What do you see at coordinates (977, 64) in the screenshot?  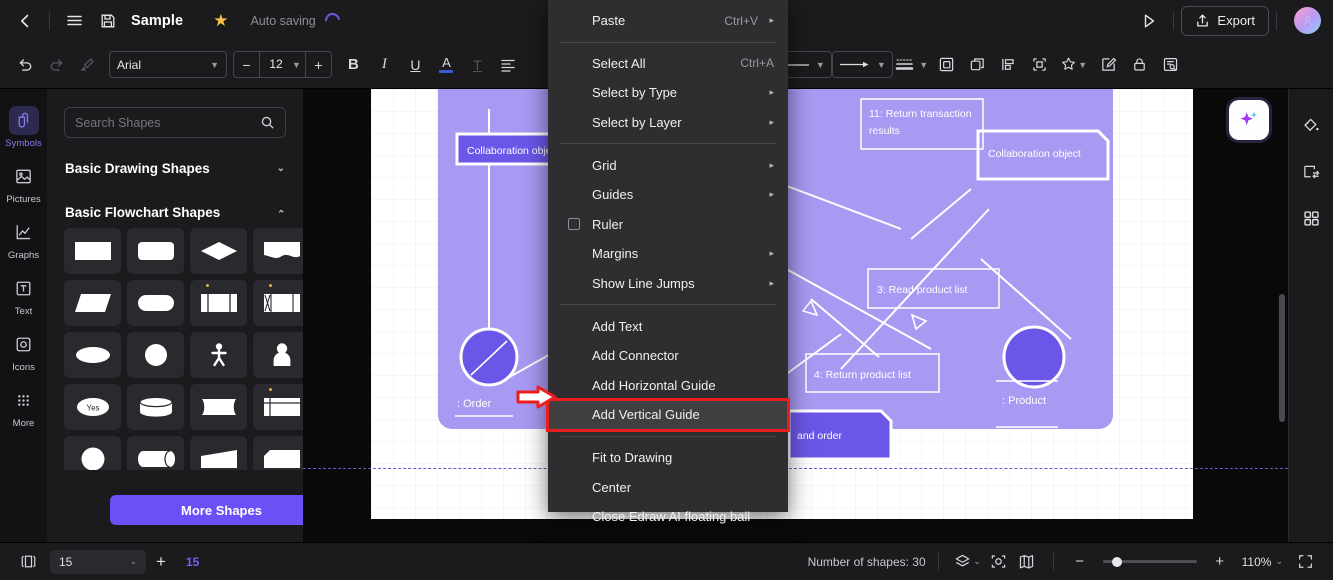 I see `send-to-back-button` at bounding box center [977, 64].